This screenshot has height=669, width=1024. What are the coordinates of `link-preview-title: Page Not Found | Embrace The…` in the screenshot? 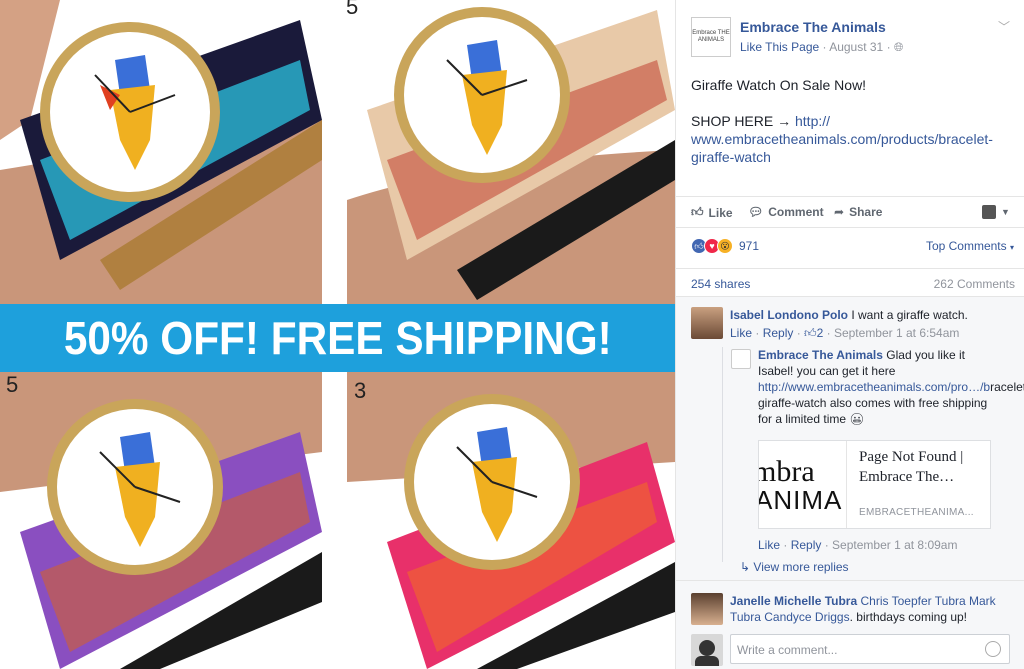 It's located at (923, 467).